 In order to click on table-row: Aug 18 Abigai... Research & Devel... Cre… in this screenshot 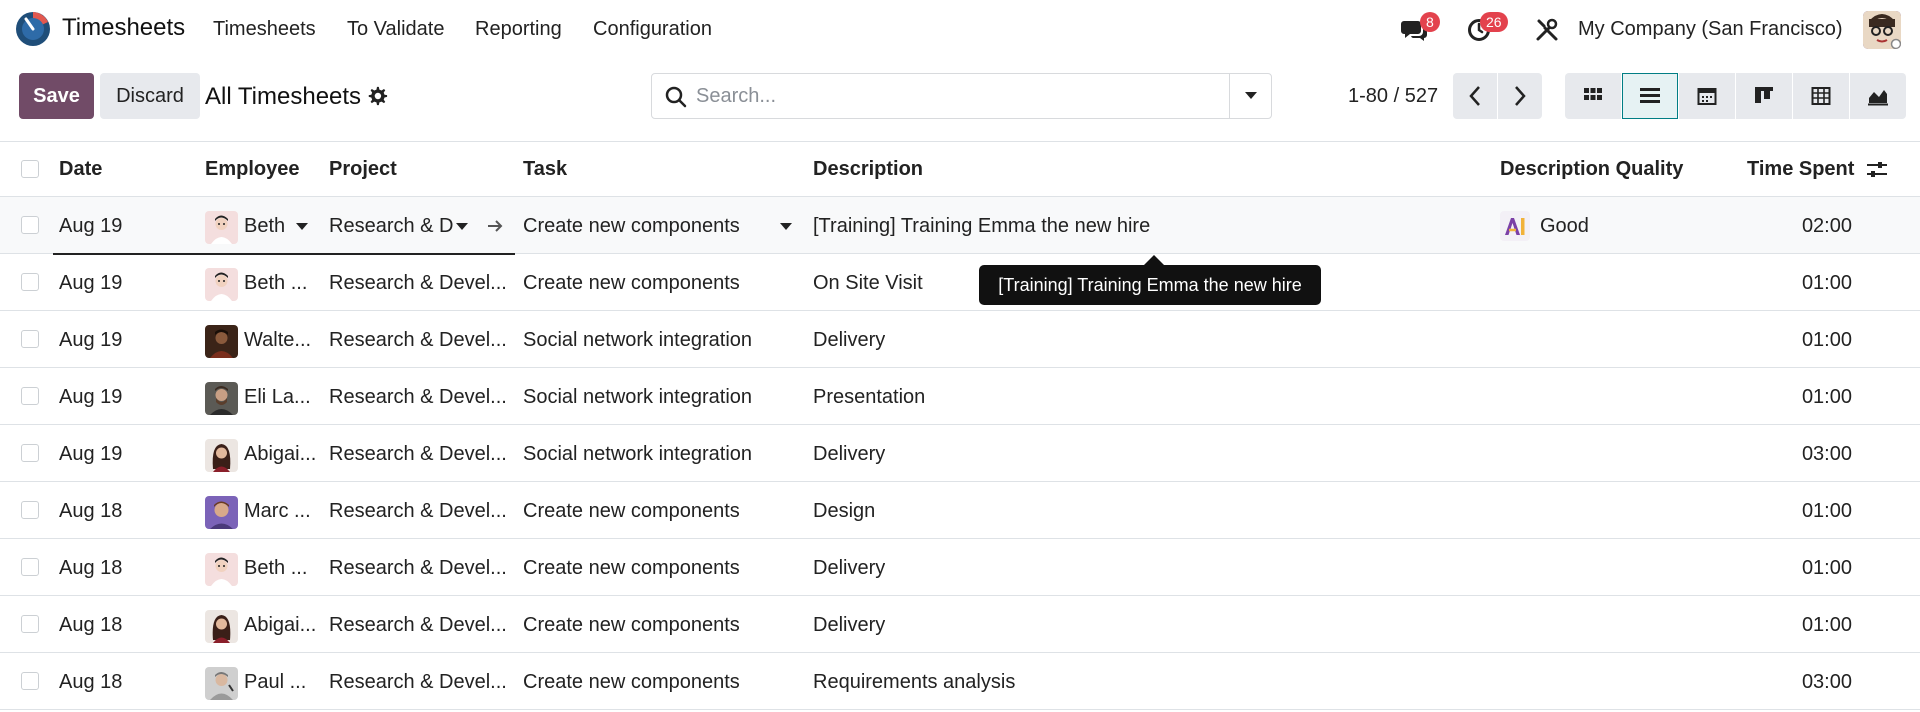, I will do `click(960, 624)`.